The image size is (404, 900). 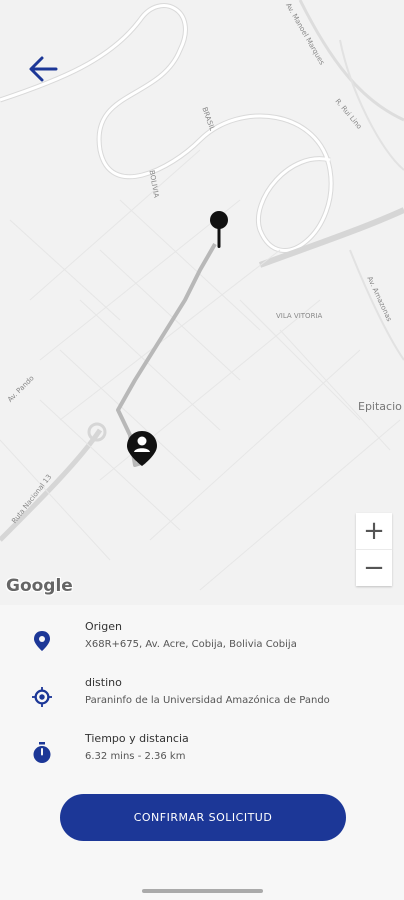 What do you see at coordinates (42, 641) in the screenshot?
I see `location-pin-icon` at bounding box center [42, 641].